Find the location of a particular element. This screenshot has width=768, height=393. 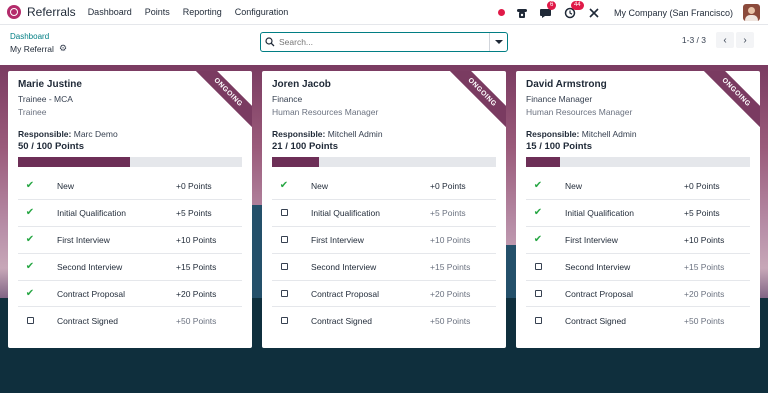

stage-points: +5 Points is located at coordinates (194, 212).